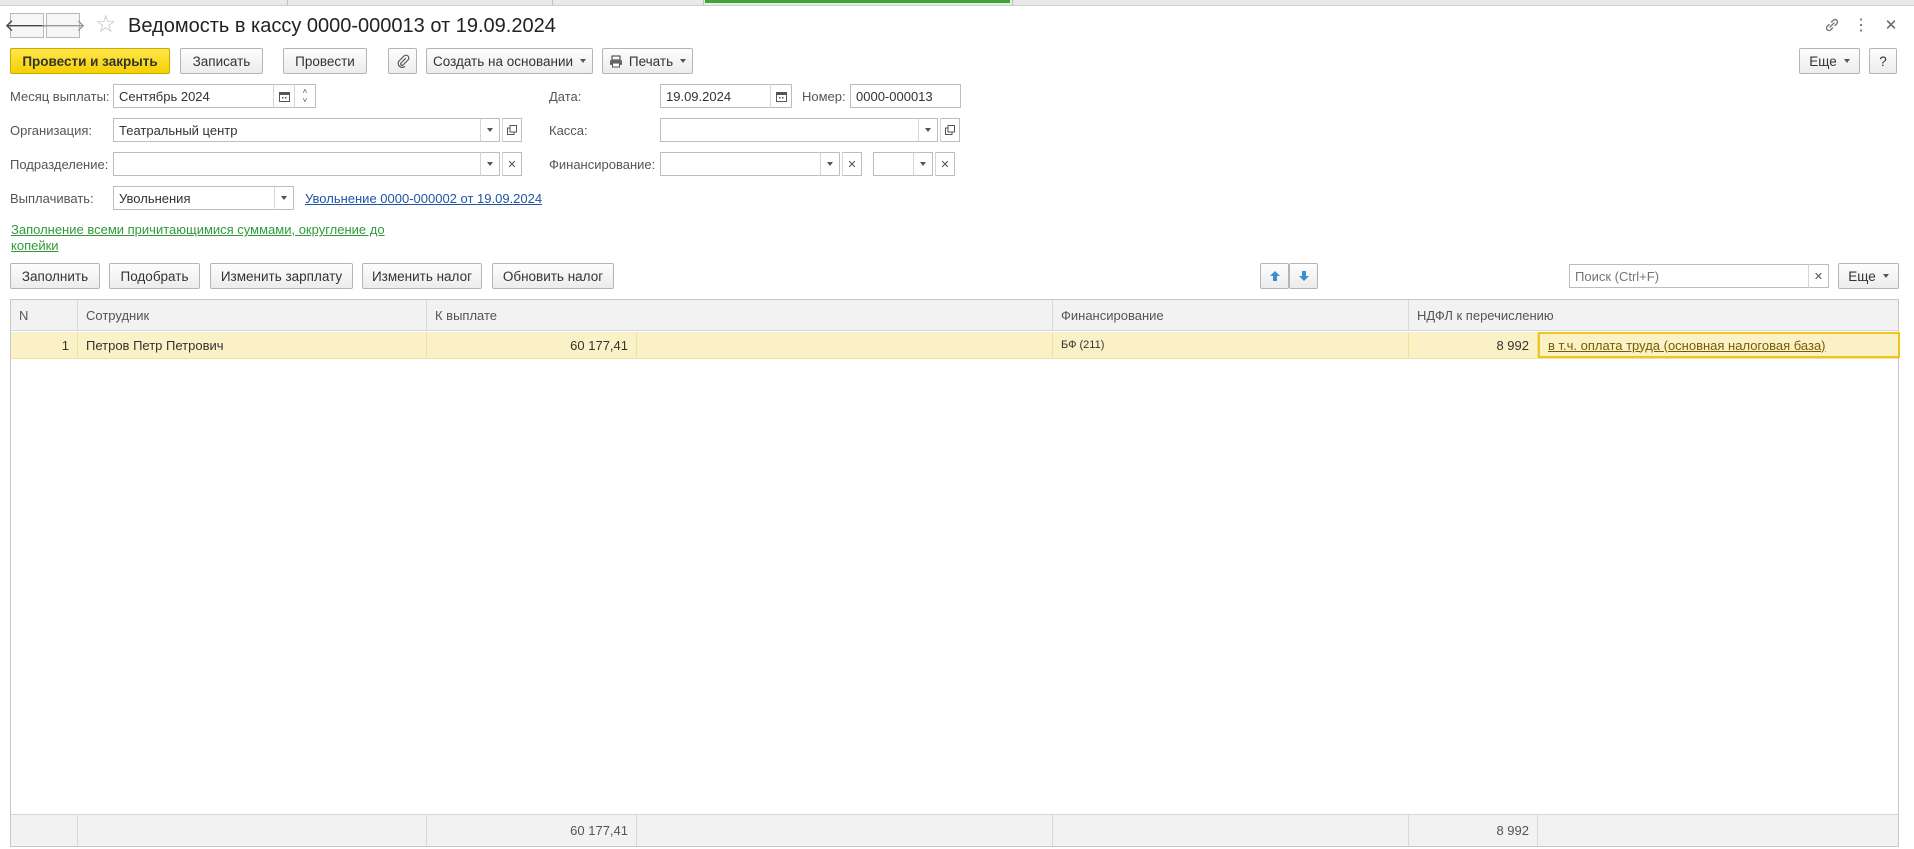  Describe the element at coordinates (221, 61) in the screenshot. I see `save-button: Записать` at that location.